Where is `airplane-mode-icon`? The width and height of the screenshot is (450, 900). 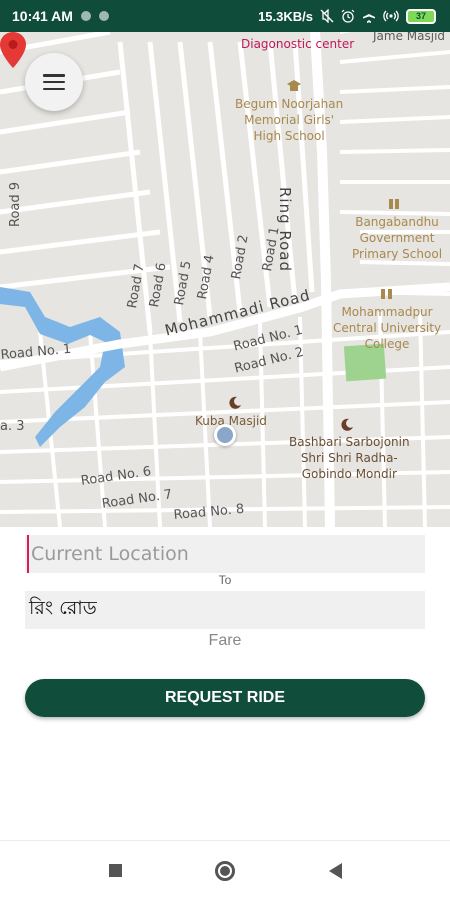
airplane-mode-icon is located at coordinates (369, 16).